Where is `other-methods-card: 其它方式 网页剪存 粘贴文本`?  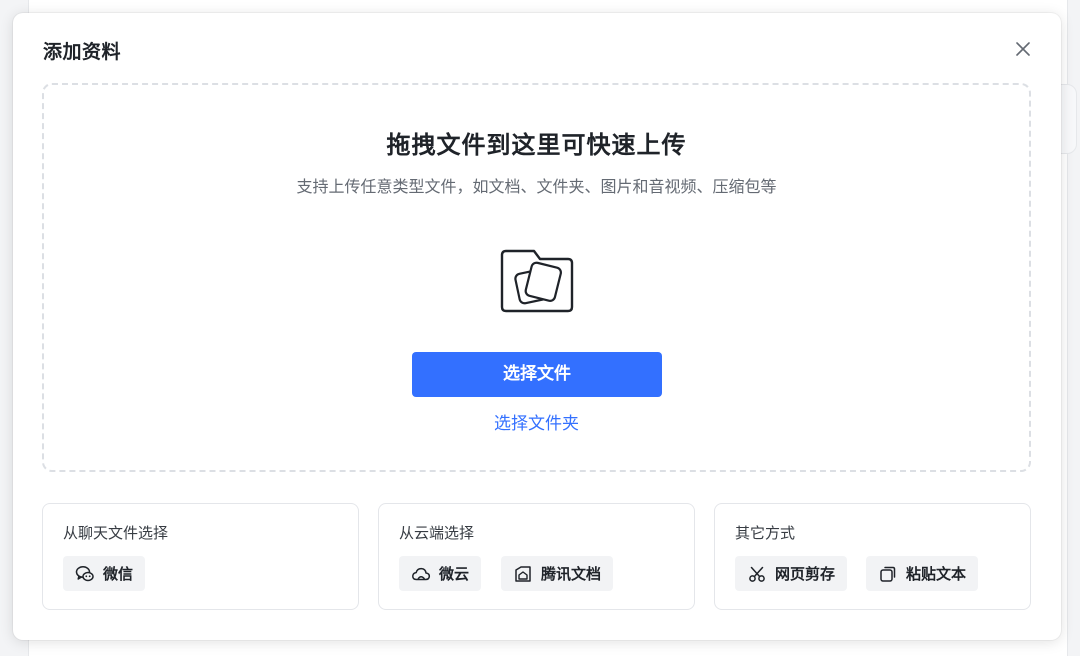
other-methods-card: 其它方式 网页剪存 粘贴文本 is located at coordinates (872, 556).